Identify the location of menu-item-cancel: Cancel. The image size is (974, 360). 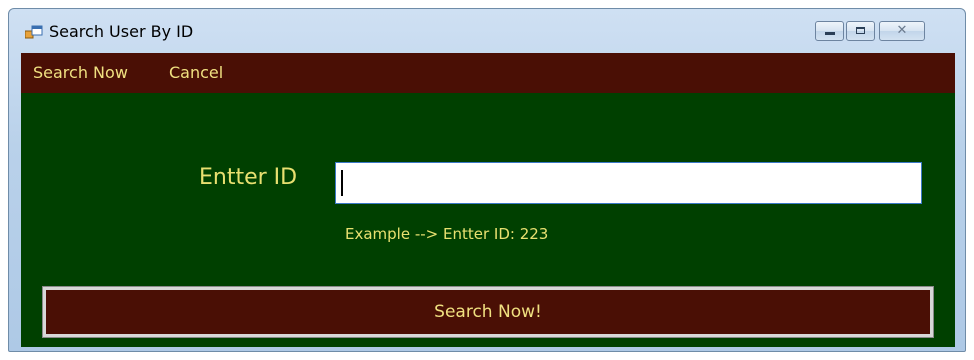
(196, 72).